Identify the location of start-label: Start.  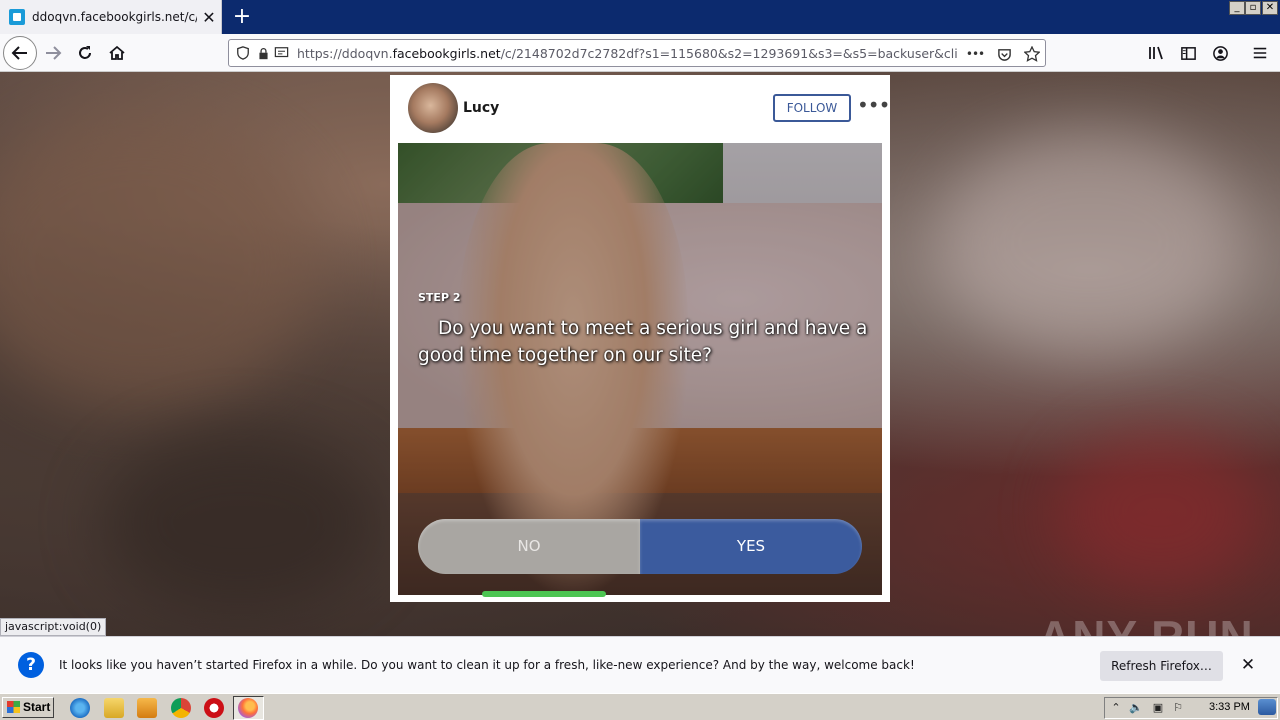
(37, 707).